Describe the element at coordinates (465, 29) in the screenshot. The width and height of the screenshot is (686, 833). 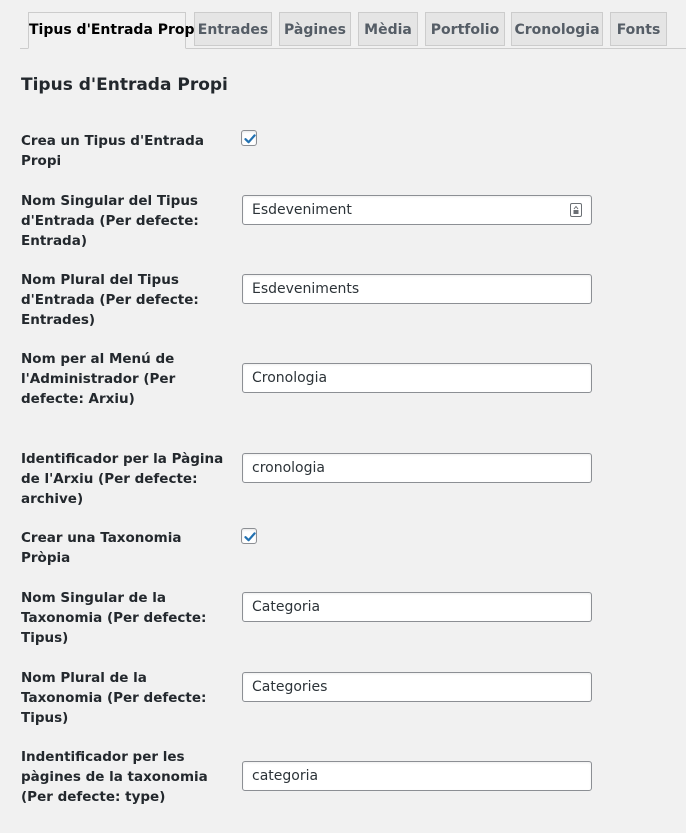
I see `tab-portfolio: Portfolio` at that location.